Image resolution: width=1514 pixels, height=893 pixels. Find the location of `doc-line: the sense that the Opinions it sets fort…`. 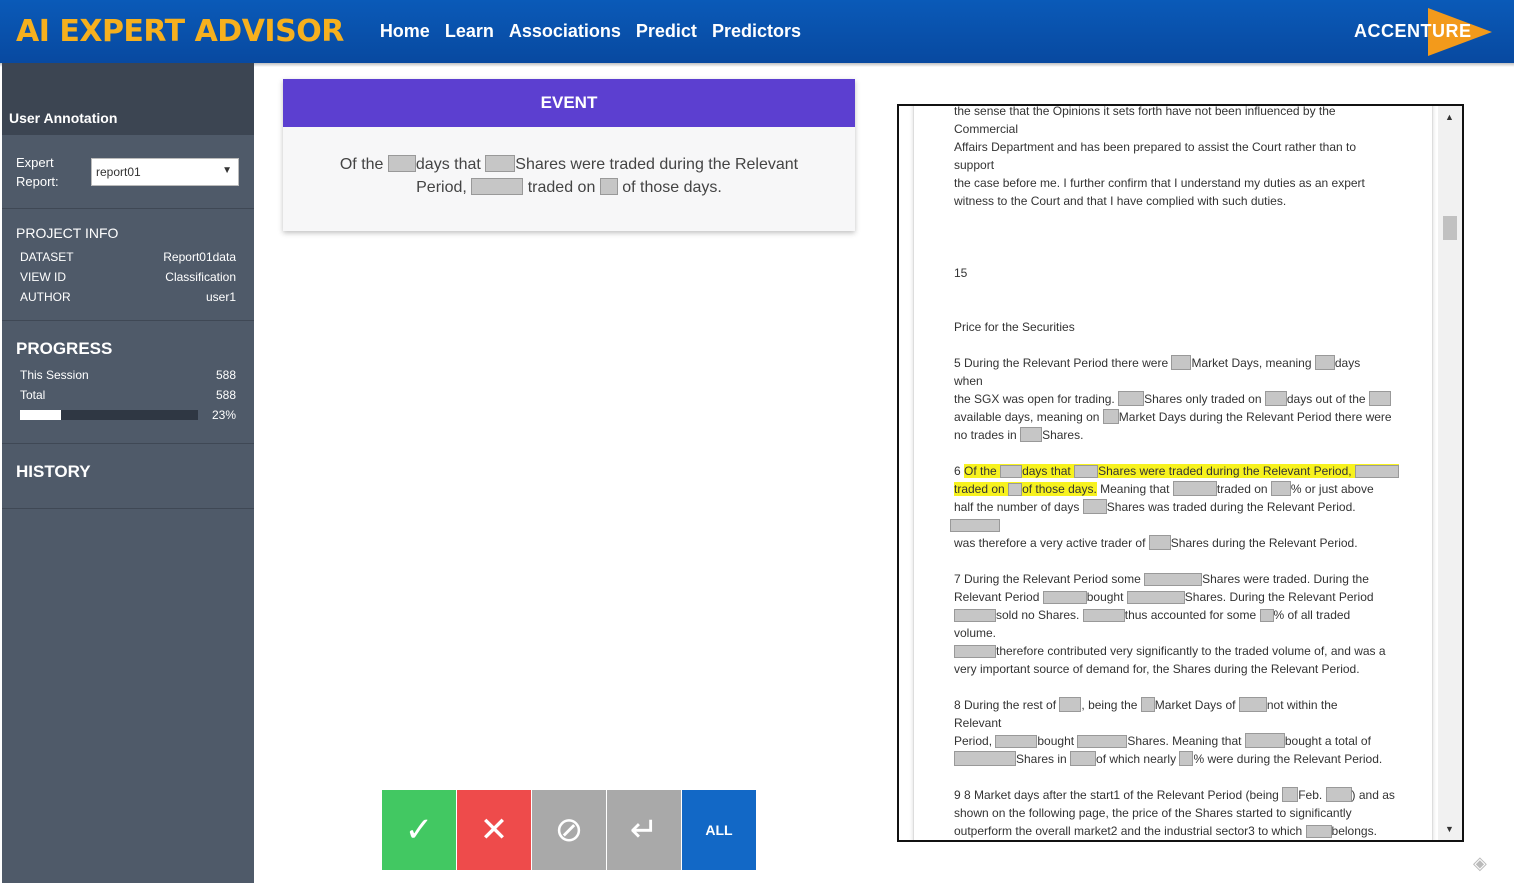

doc-line: the sense that the Opinions it sets fort… is located at coordinates (1145, 111).